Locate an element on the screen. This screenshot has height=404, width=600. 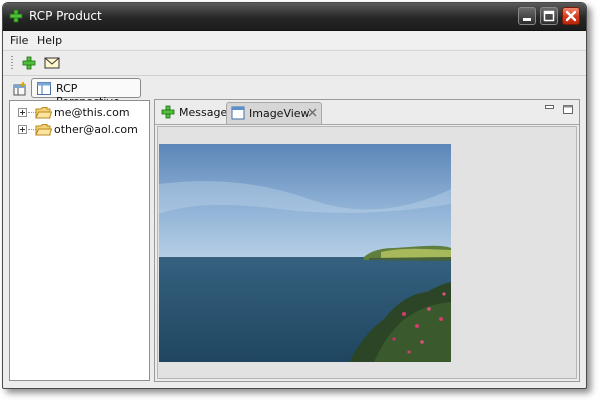
perspective-bar: RCP Perspective is located at coordinates (294, 91).